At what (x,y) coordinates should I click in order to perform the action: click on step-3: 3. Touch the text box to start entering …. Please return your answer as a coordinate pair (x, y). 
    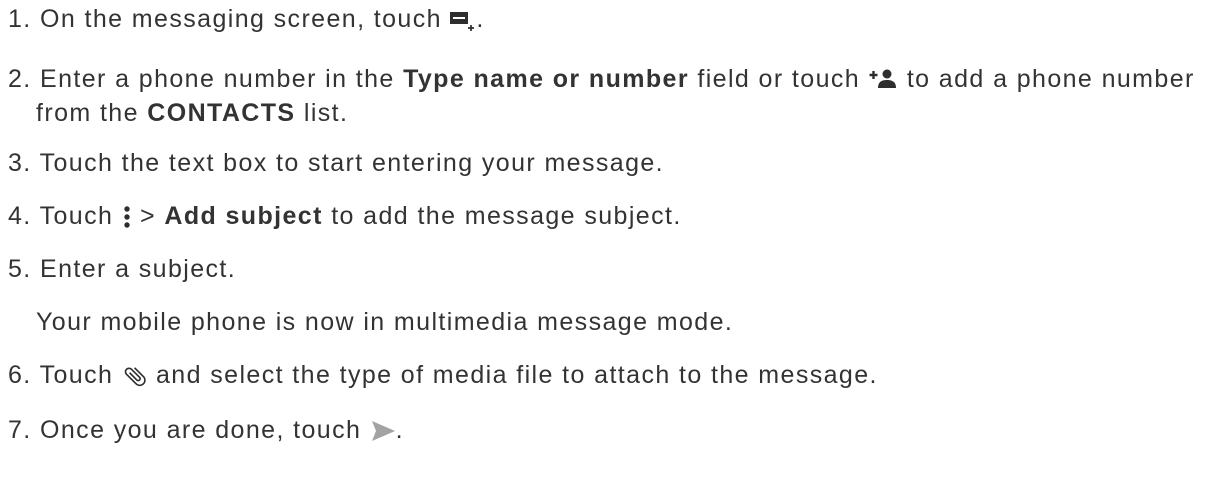
    Looking at the image, I should click on (336, 163).